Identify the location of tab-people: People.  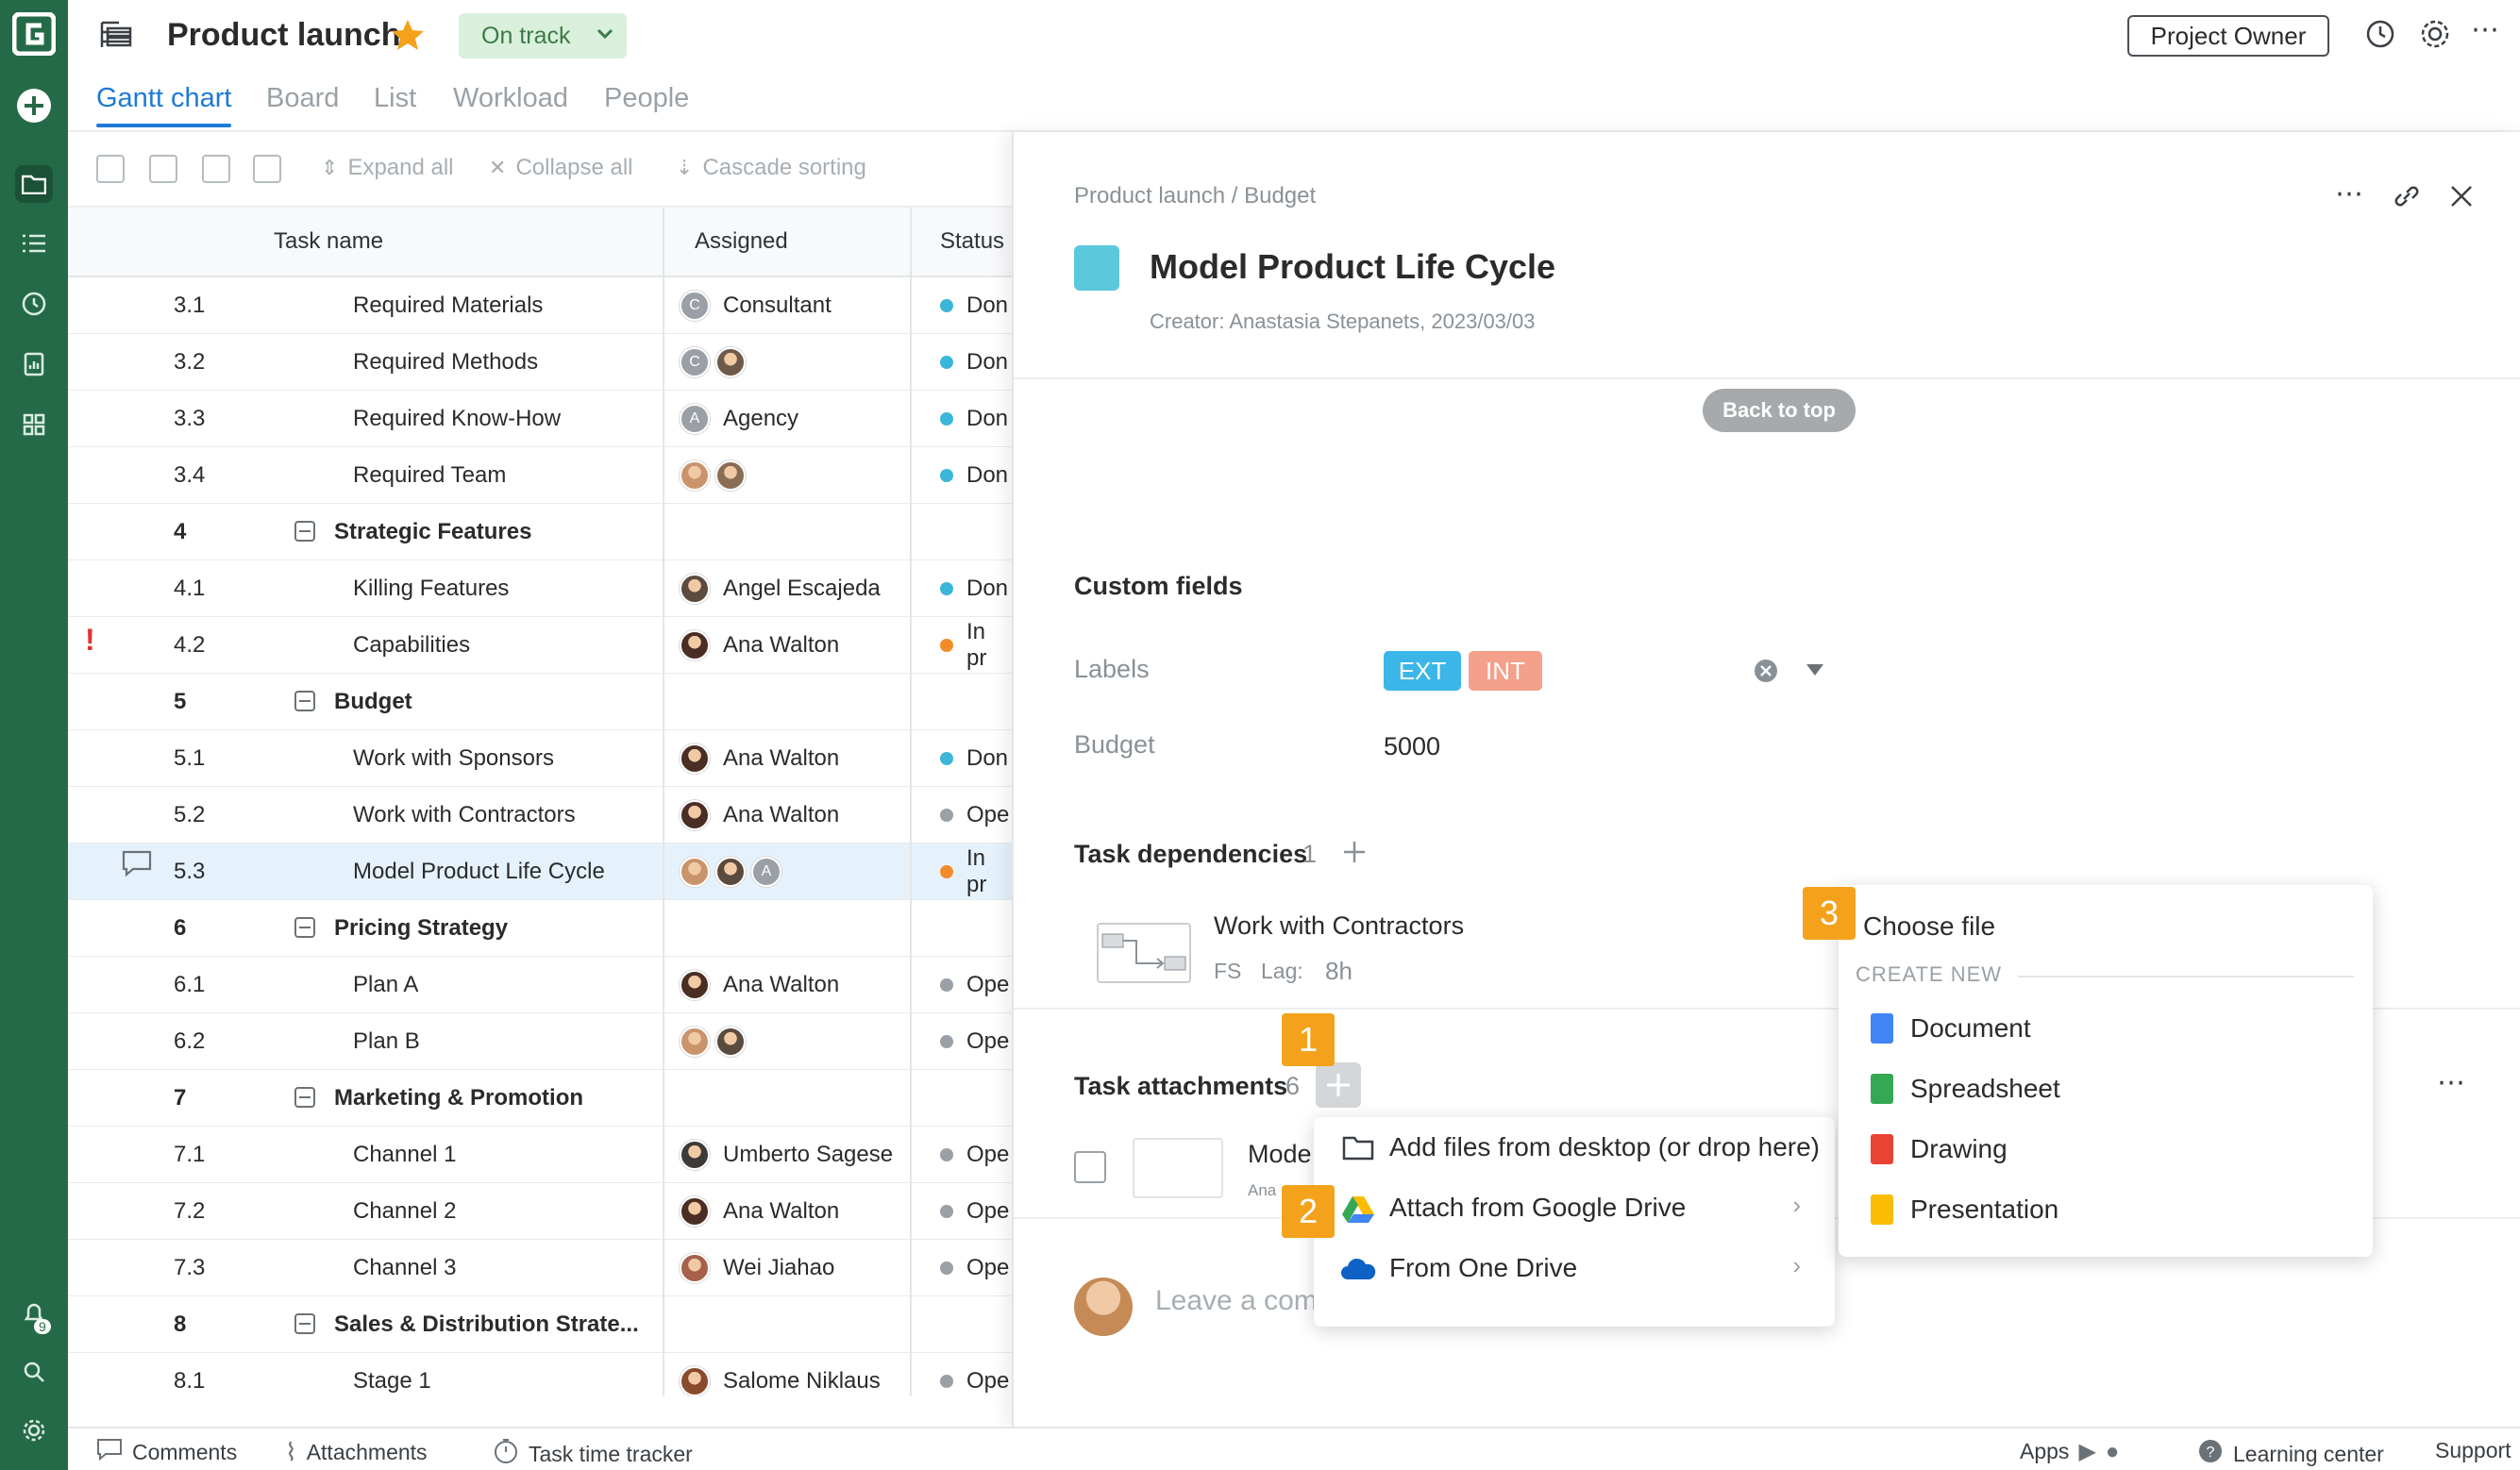
(646, 98).